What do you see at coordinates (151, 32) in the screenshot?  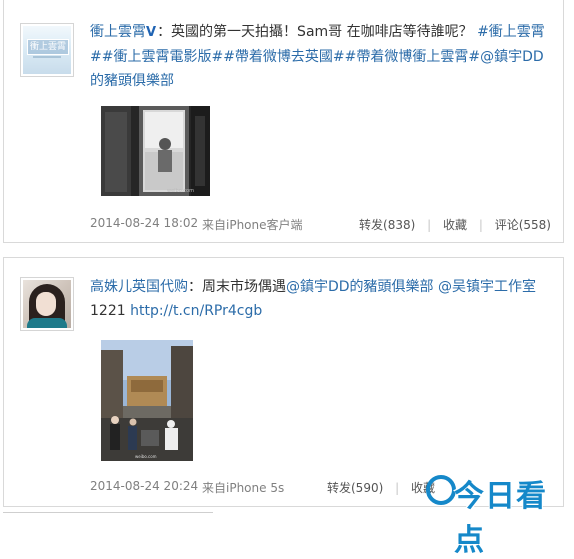 I see `verified-v-icon: V` at bounding box center [151, 32].